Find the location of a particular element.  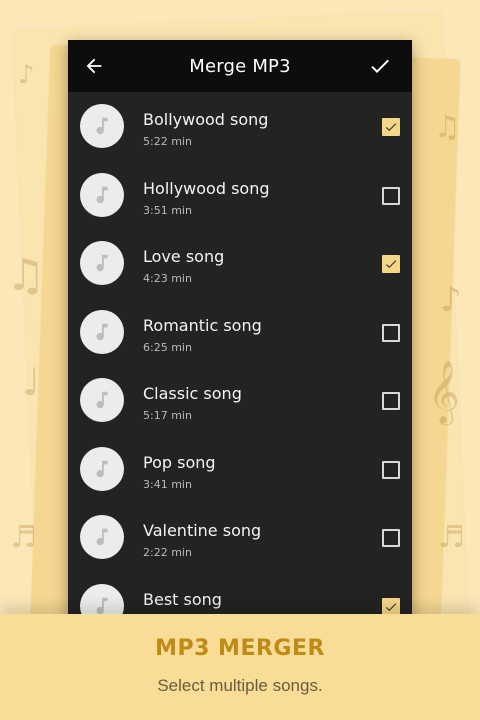

song-title: Bollywood song is located at coordinates (206, 119).